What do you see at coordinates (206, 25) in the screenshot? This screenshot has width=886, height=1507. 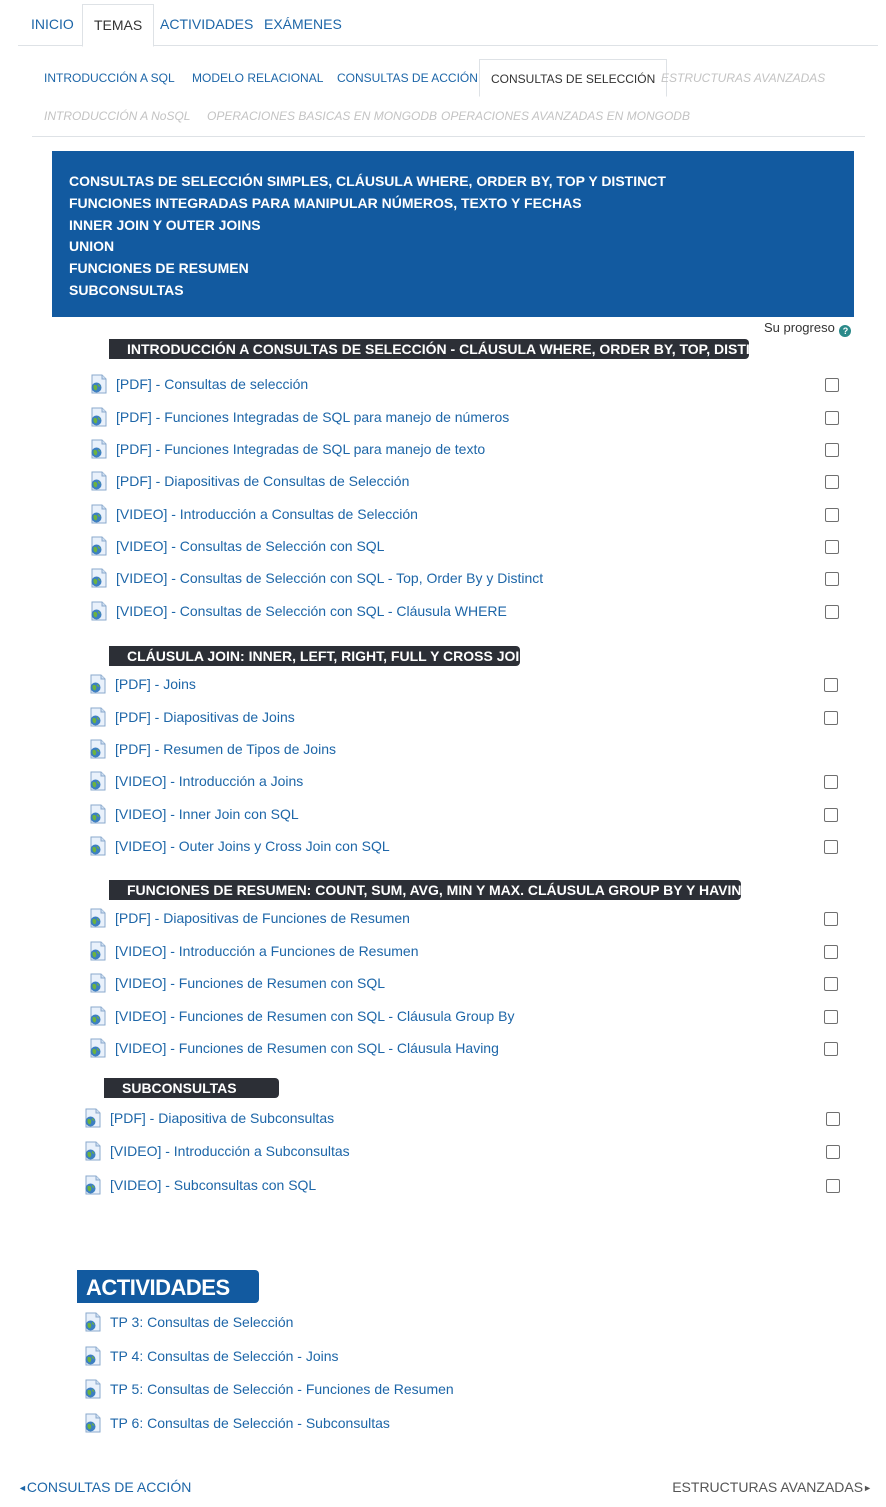 I see `tab-actividades: ACTIVIDADES` at bounding box center [206, 25].